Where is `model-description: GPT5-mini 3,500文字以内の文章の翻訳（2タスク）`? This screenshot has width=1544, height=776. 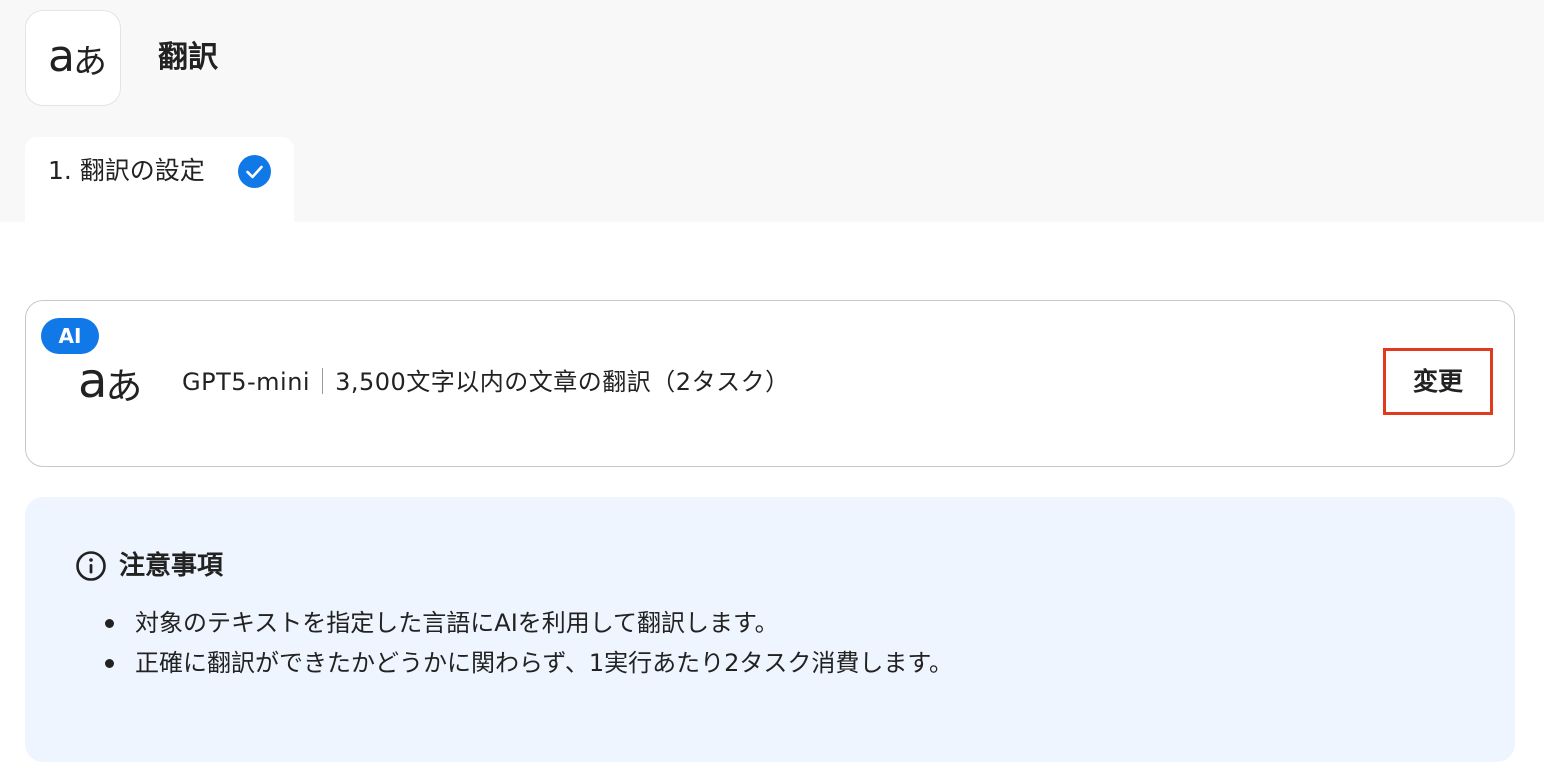
model-description: GPT5-mini 3,500文字以内の文章の翻訳（2タスク） is located at coordinates (486, 382).